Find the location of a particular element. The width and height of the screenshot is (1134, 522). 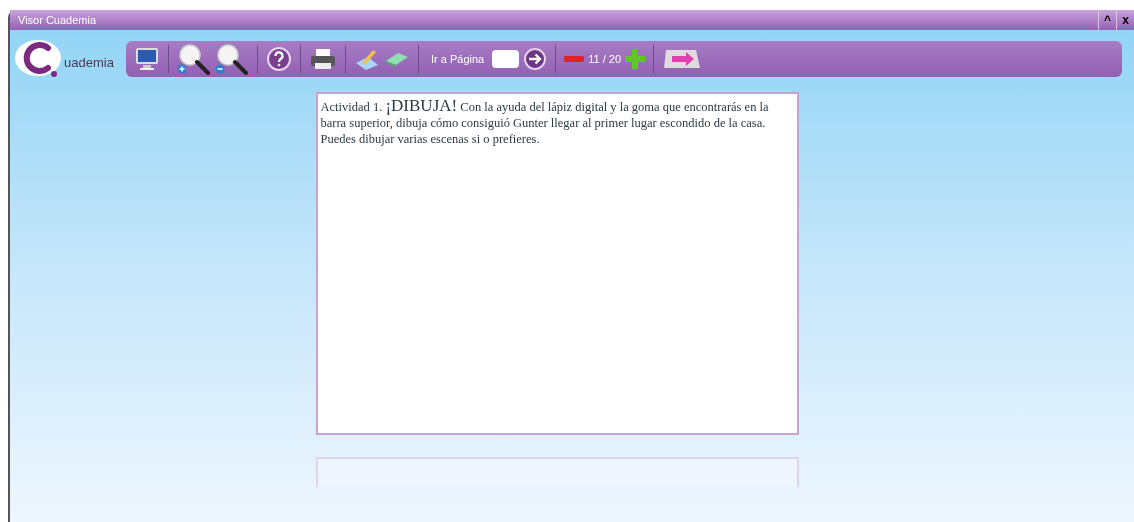

collapse-button: ^ is located at coordinates (1107, 20).